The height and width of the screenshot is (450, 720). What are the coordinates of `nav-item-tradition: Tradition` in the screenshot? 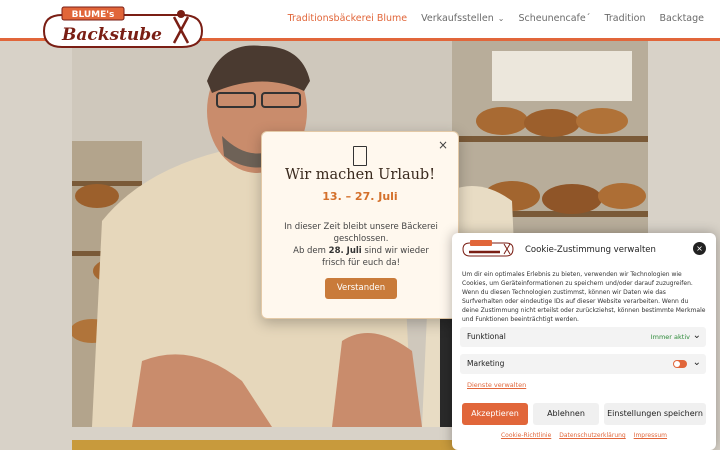 It's located at (624, 18).